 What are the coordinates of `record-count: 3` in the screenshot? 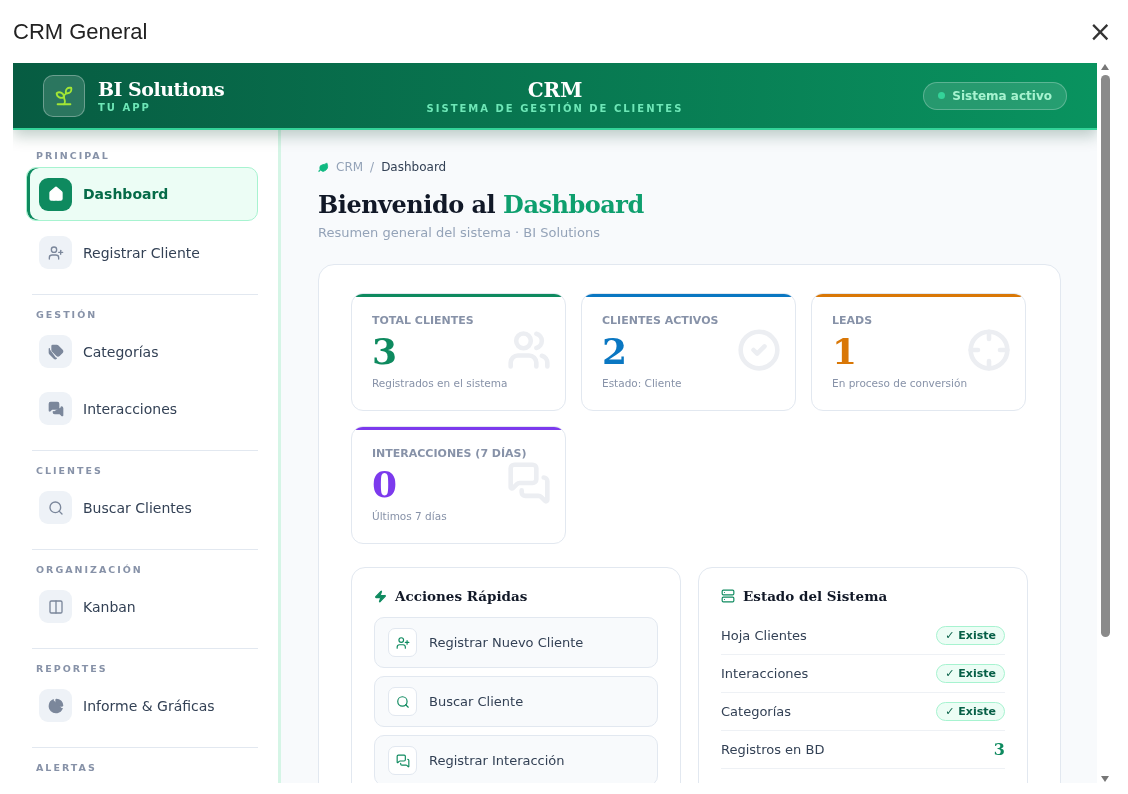 It's located at (999, 749).